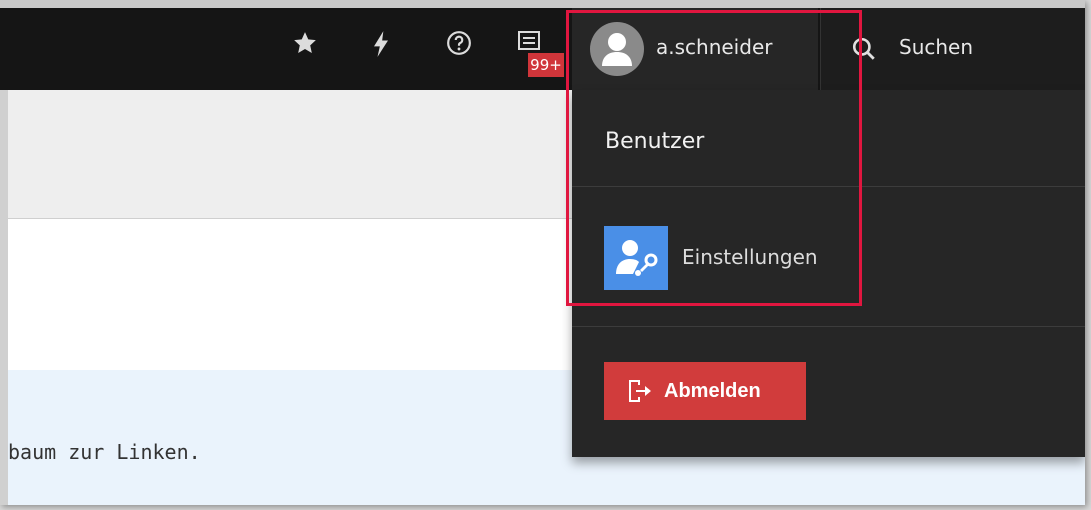 The image size is (1091, 510). What do you see at coordinates (104, 452) in the screenshot?
I see `info-hint-text: baum zur Linken.` at bounding box center [104, 452].